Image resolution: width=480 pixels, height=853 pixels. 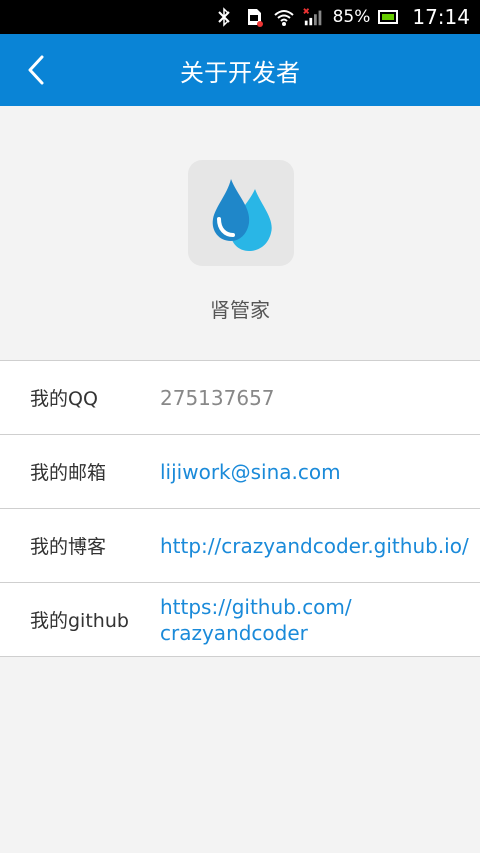 What do you see at coordinates (313, 17) in the screenshot?
I see `signal-icon` at bounding box center [313, 17].